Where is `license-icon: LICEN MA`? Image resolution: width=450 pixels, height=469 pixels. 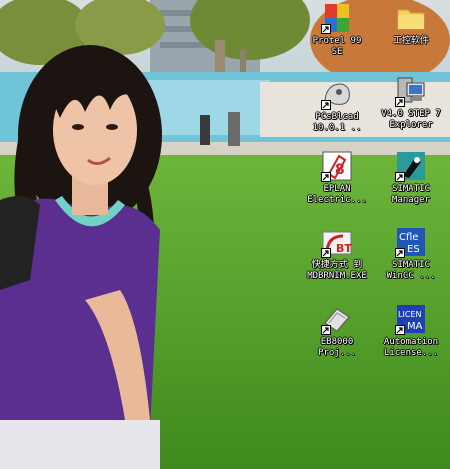 license-icon: LICEN MA is located at coordinates (411, 319).